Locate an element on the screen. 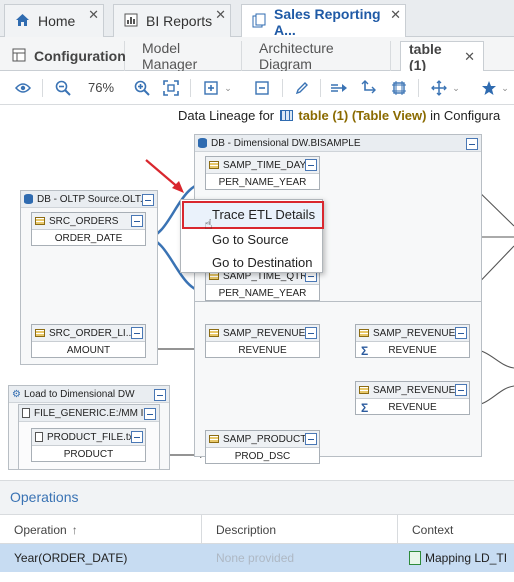  hand-cursor-icon: ☝ is located at coordinates (208, 224).